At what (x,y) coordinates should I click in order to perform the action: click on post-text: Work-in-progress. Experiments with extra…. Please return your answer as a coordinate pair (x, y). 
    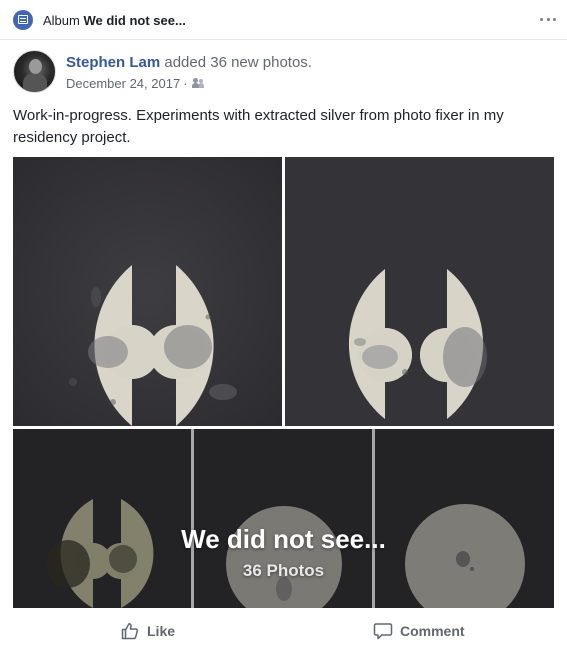
    Looking at the image, I should click on (258, 126).